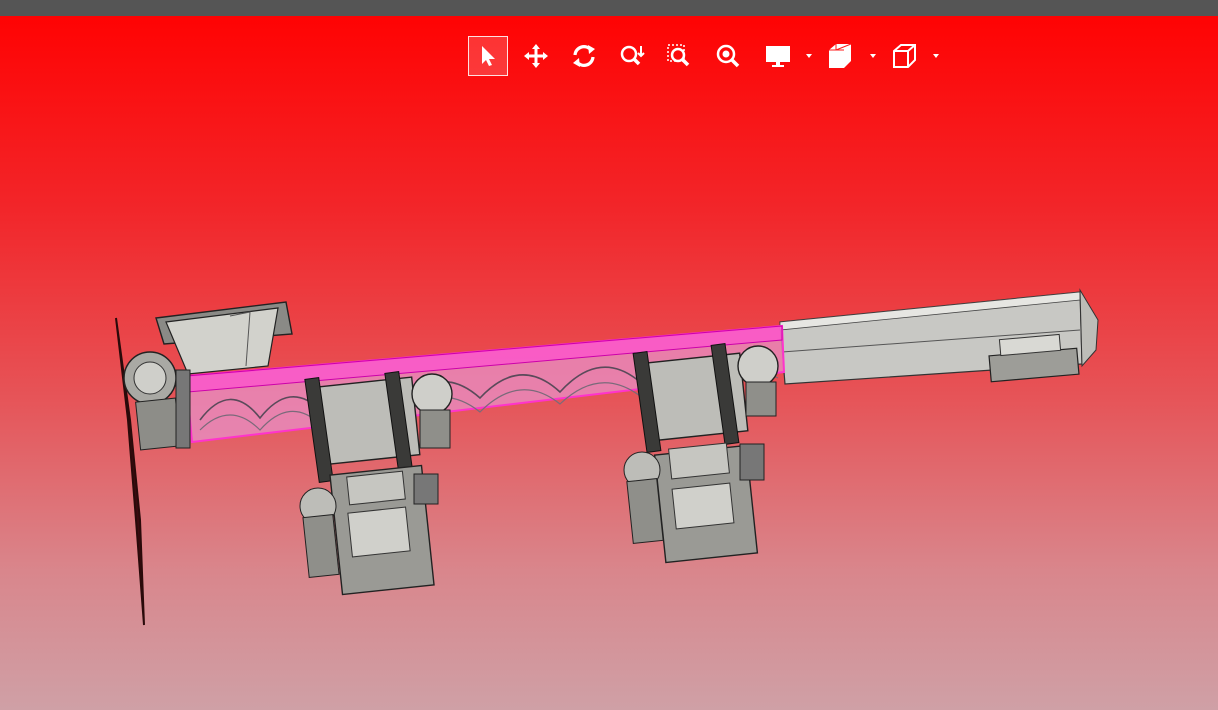 This screenshot has width=1218, height=710. Describe the element at coordinates (224, 338) in the screenshot. I see `inlet-hopper` at that location.